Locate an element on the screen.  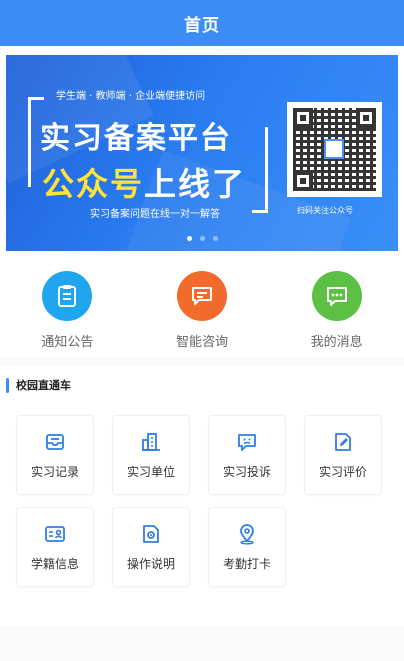
tile-internship-complaint: 实习投诉 is located at coordinates (247, 455).